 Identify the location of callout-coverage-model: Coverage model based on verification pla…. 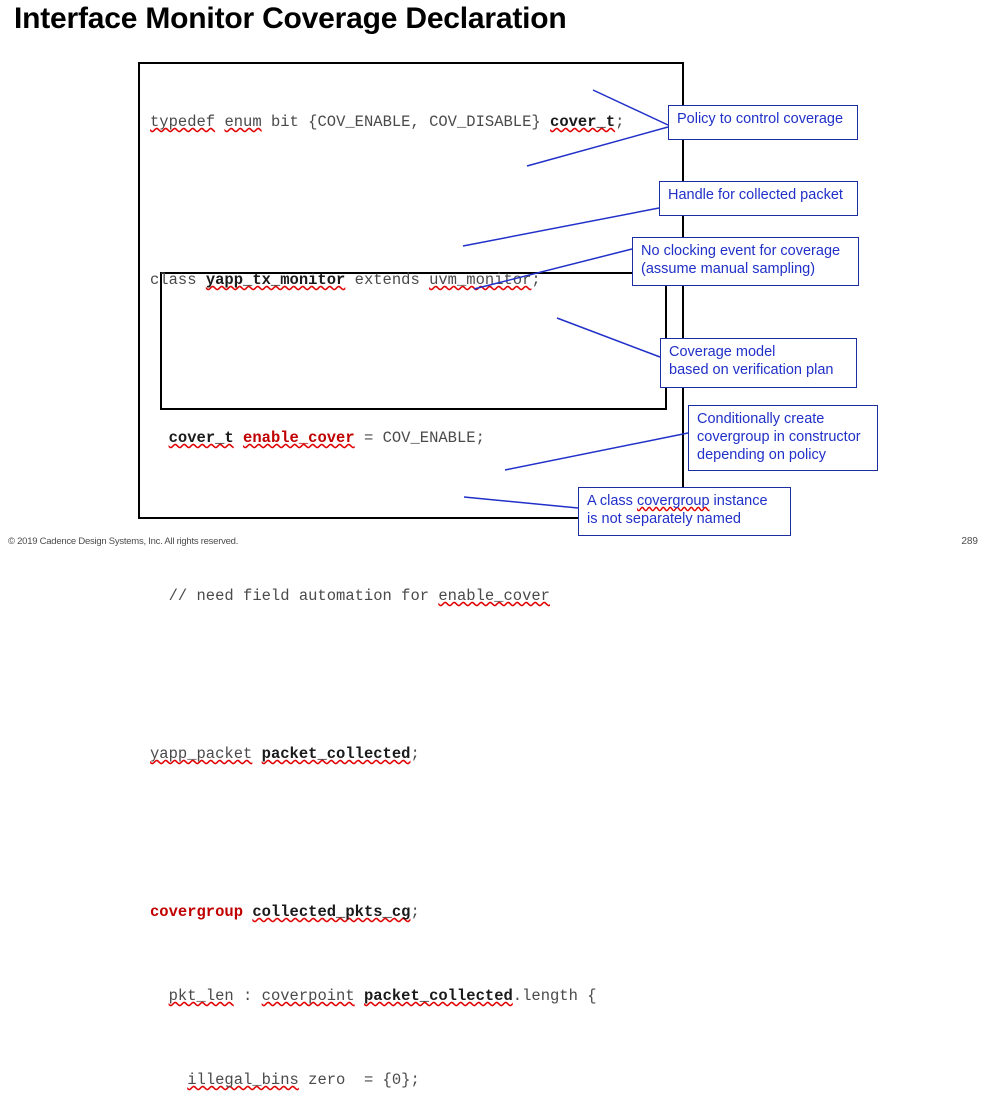
(758, 363).